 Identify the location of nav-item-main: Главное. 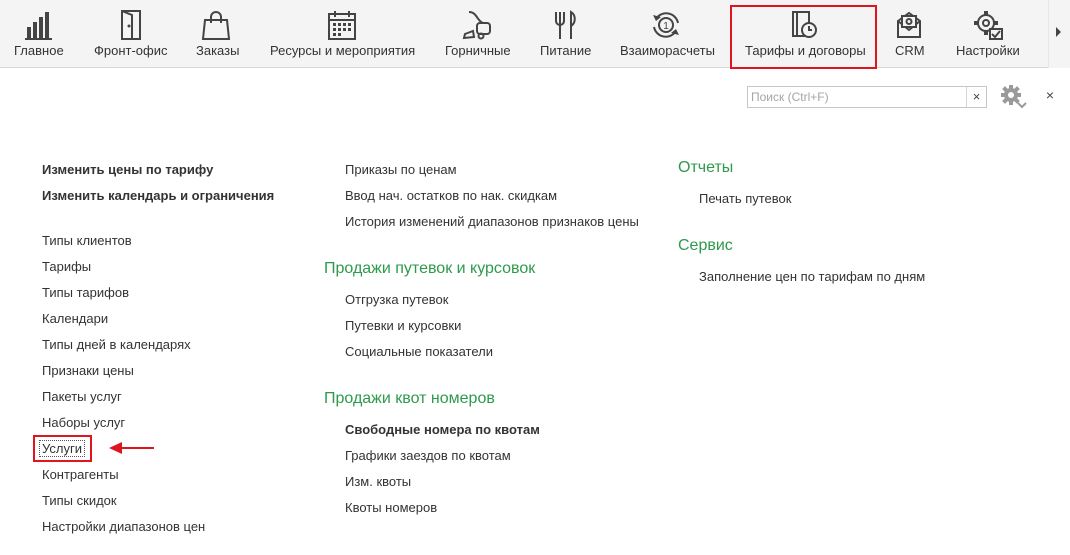
(39, 34).